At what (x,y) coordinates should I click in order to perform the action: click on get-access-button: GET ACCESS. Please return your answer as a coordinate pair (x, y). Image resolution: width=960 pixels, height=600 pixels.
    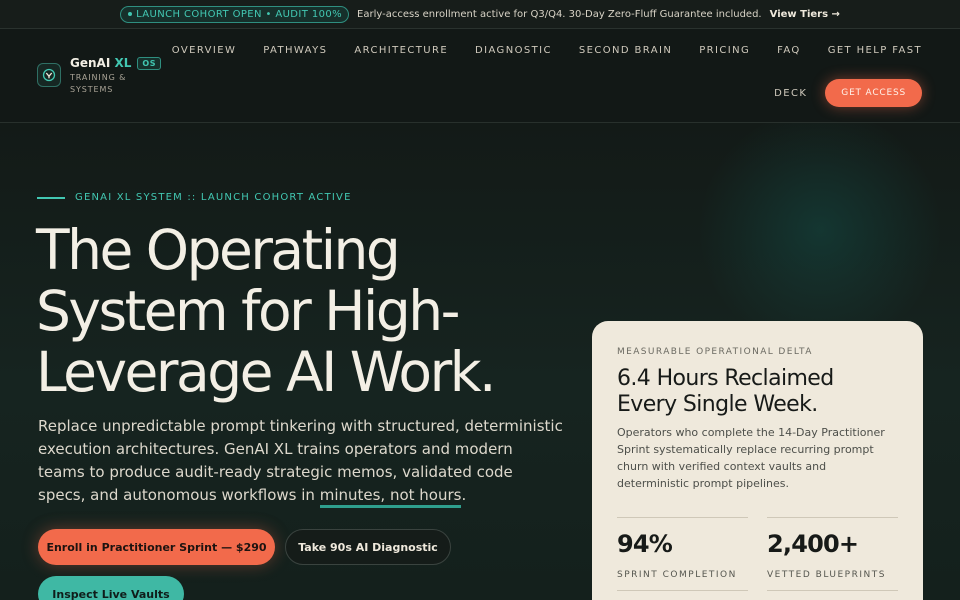
    Looking at the image, I should click on (873, 93).